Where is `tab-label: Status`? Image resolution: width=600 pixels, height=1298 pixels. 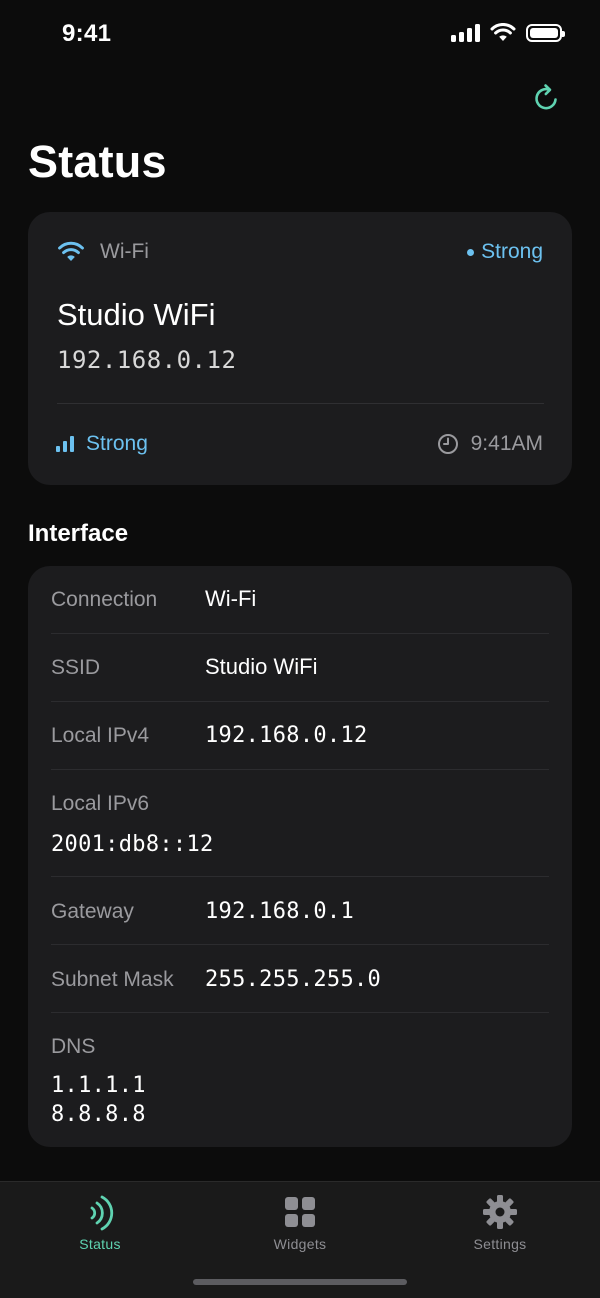
tab-label: Status is located at coordinates (100, 1244).